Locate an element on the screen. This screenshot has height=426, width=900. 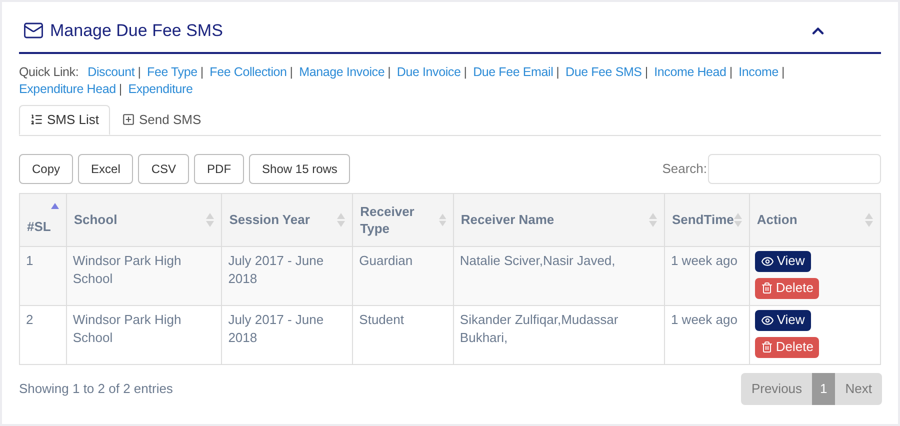
table-cell: 1 is located at coordinates (30, 260).